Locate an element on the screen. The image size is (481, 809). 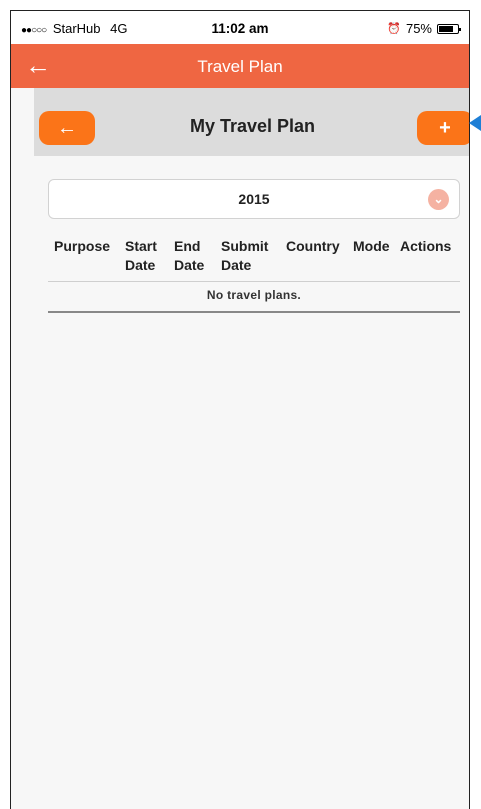
column-header-start-date: Start Date is located at coordinates (141, 255).